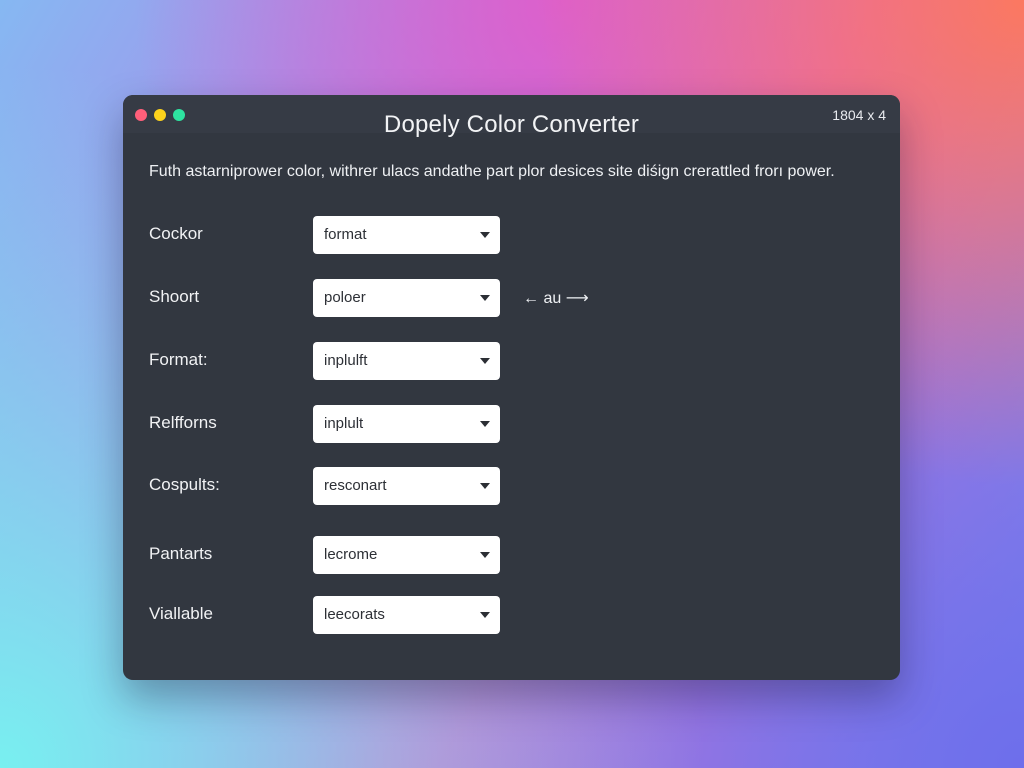 The width and height of the screenshot is (1024, 768). What do you see at coordinates (176, 233) in the screenshot?
I see `color-label: Cockor` at bounding box center [176, 233].